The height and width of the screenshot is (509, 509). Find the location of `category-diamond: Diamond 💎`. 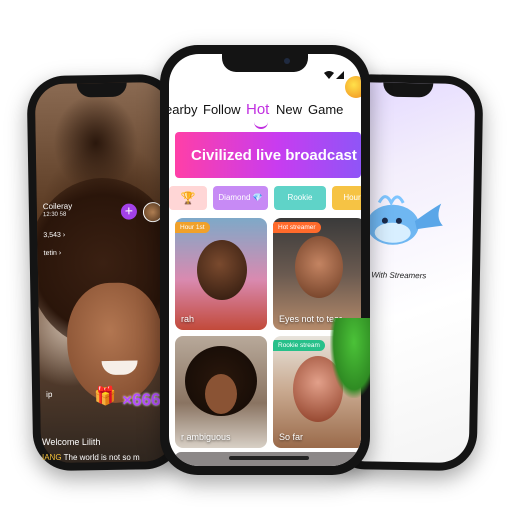

category-diamond: Diamond 💎 is located at coordinates (240, 198).